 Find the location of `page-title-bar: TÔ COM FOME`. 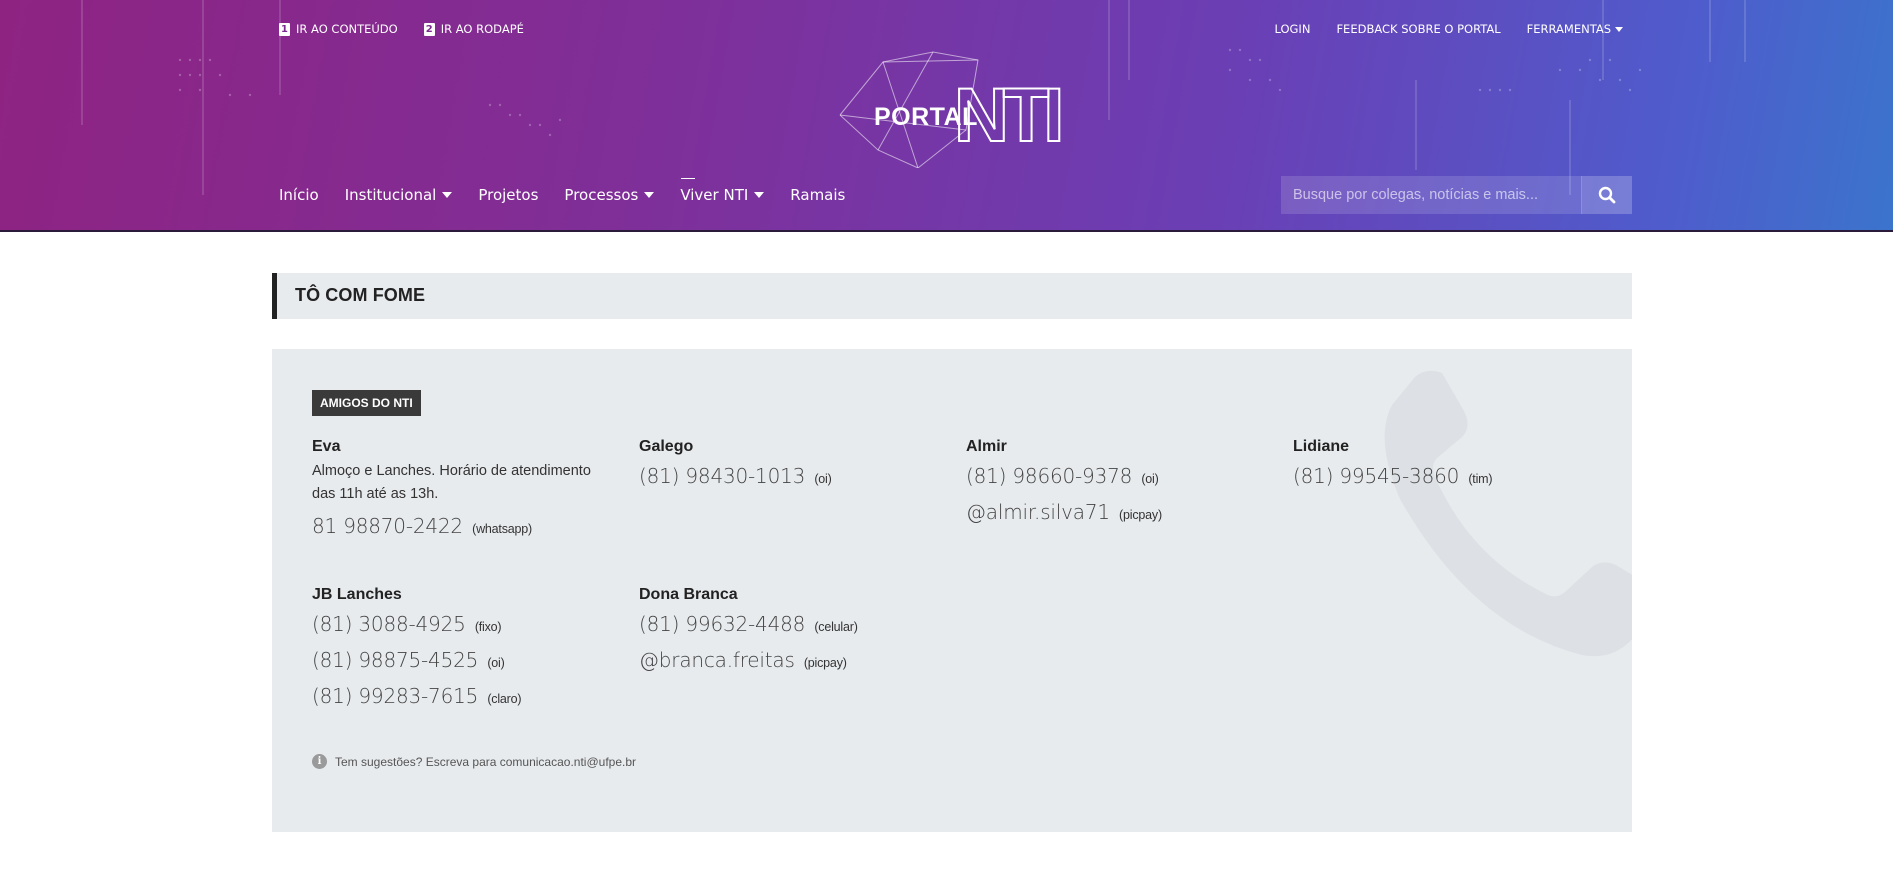

page-title-bar: TÔ COM FOME is located at coordinates (952, 296).